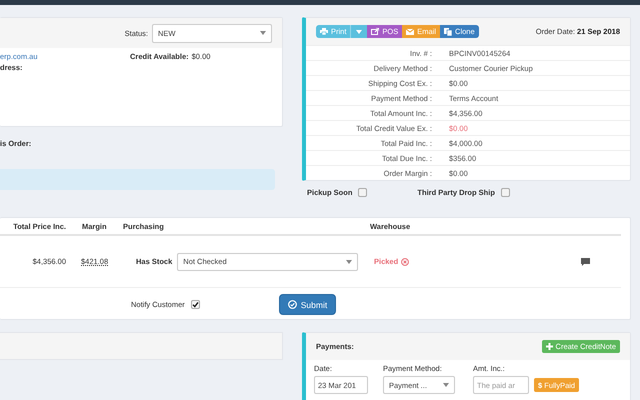 The width and height of the screenshot is (640, 400). What do you see at coordinates (324, 31) in the screenshot?
I see `printer-icon` at bounding box center [324, 31].